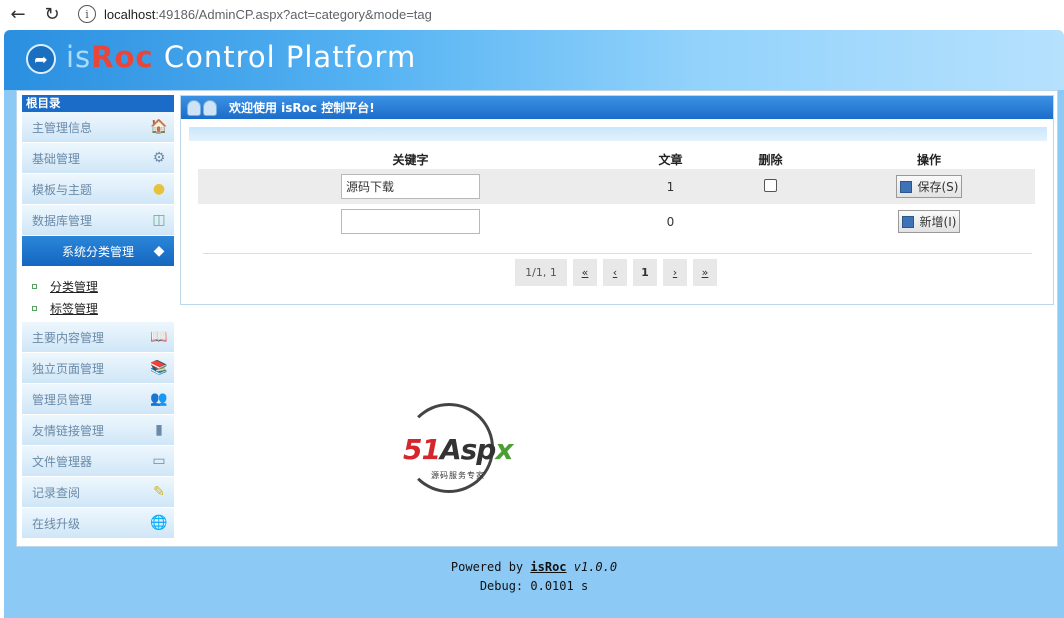 This screenshot has height=618, width=1064. I want to click on sidebar-item-label: 模板与主题, so click(62, 189).